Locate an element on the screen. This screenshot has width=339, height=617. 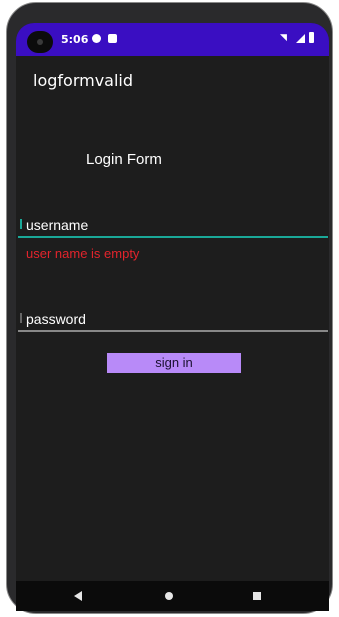
sd-card-icon is located at coordinates (112, 38).